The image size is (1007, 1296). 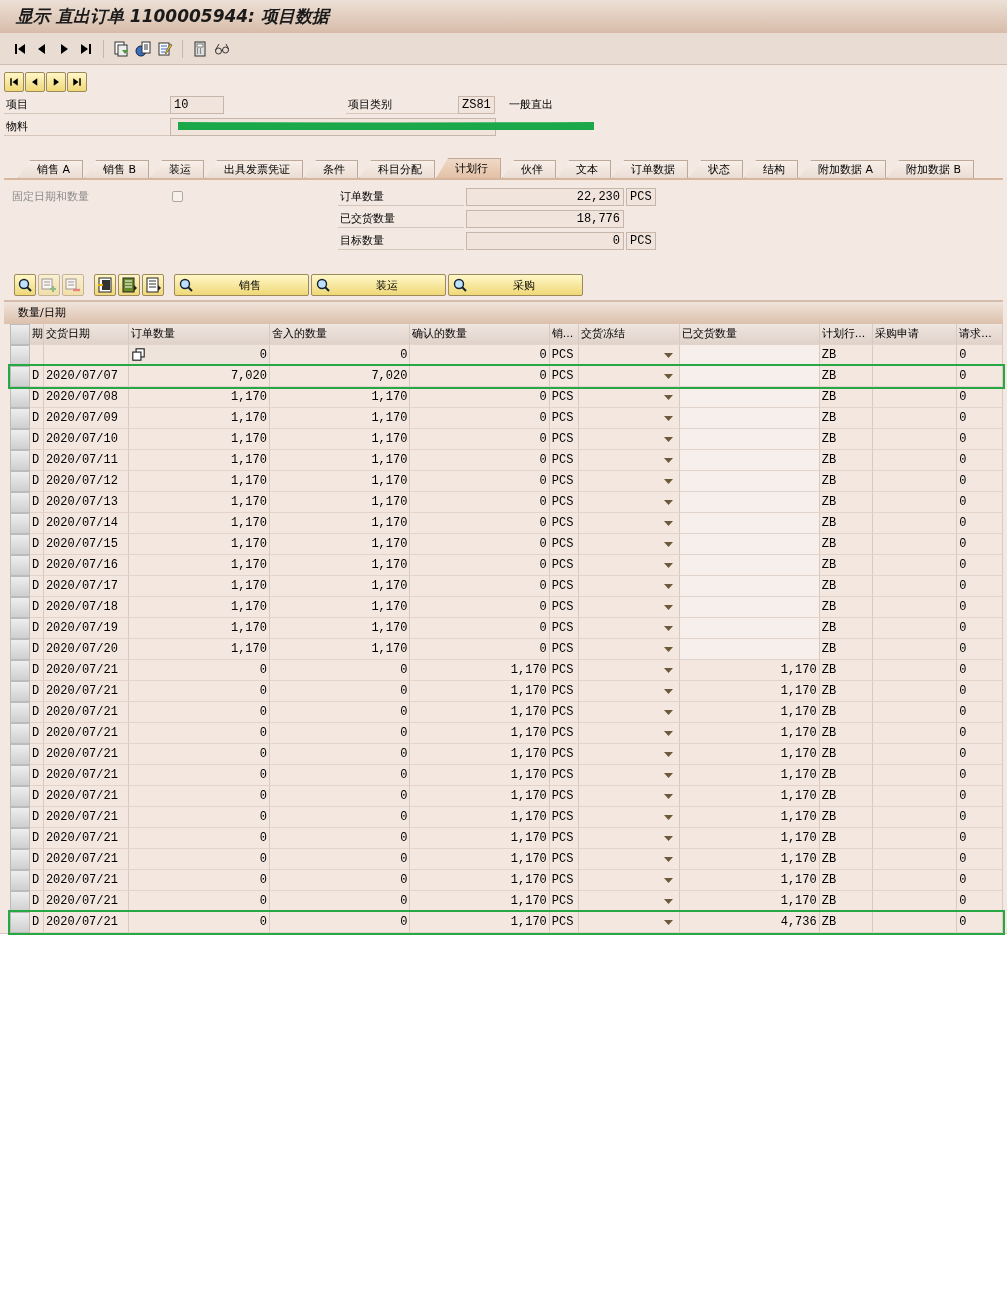 I want to click on edit-icon, so click(x=165, y=48).